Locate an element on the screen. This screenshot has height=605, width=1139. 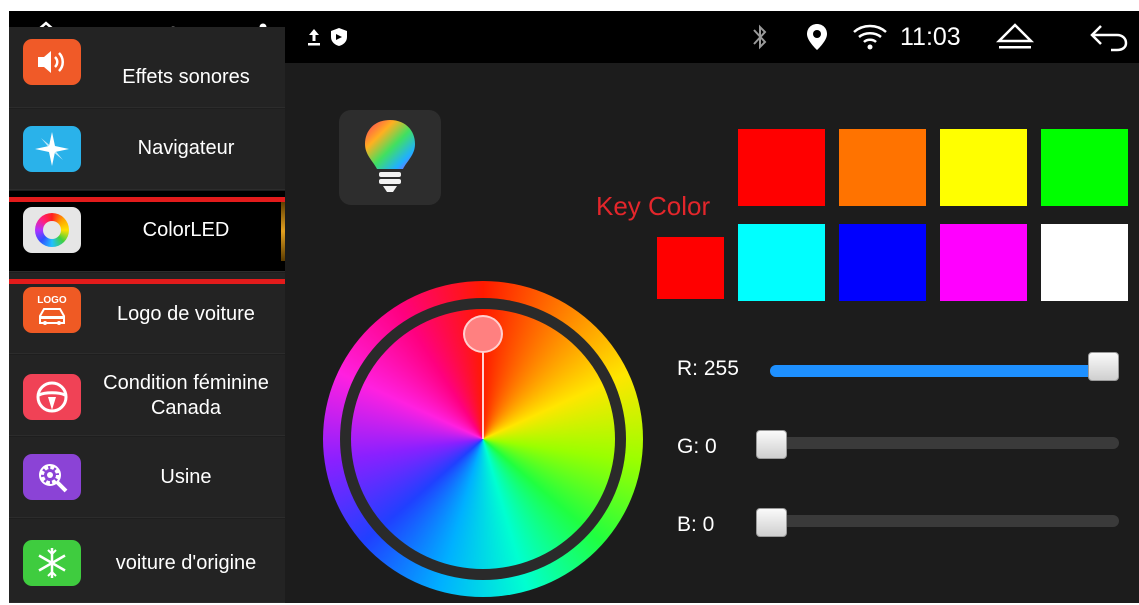
color-swatch-green is located at coordinates (1084, 167).